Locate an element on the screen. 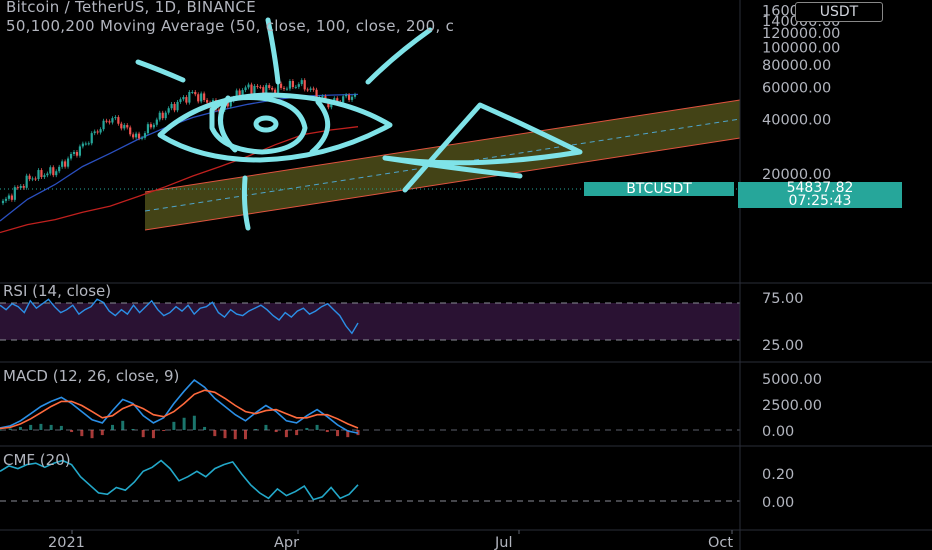 The image size is (932, 550). current-price-tag: 54837.82 07:25:43 is located at coordinates (820, 195).